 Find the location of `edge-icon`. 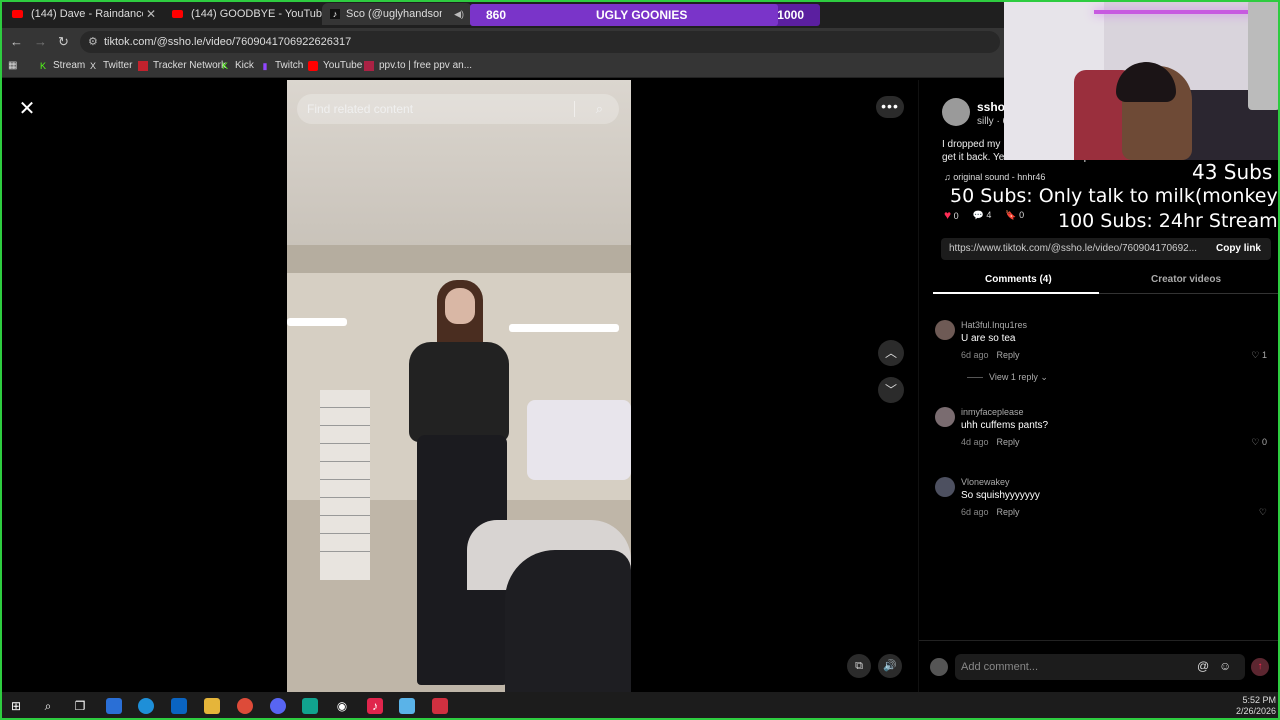

edge-icon is located at coordinates (146, 706).